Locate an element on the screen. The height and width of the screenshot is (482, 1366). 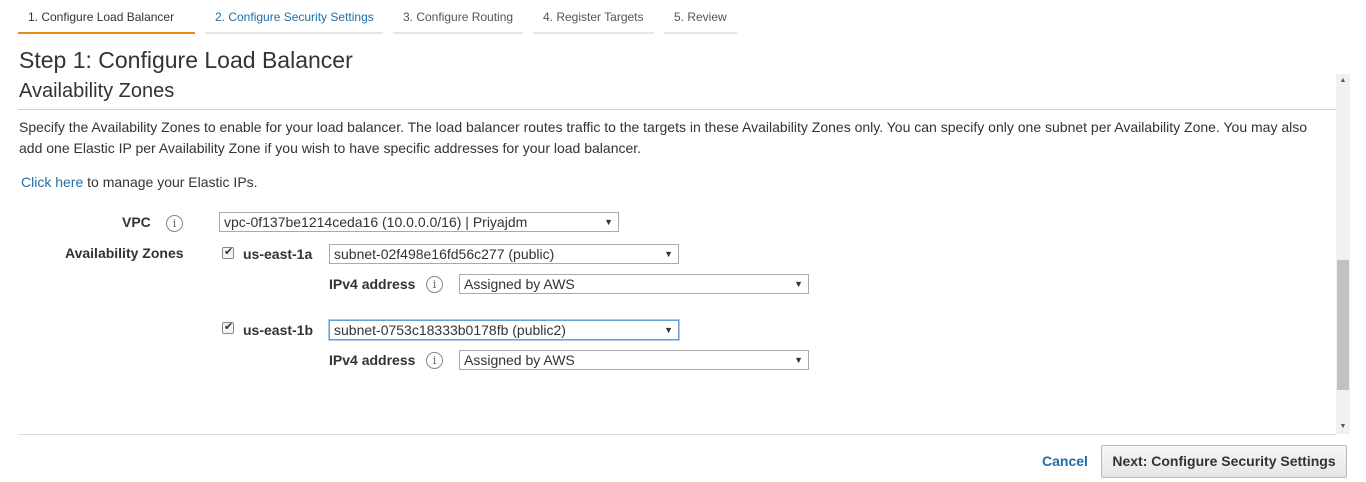
tab-configure-security-settings: 2. Configure Security Settings is located at coordinates (294, 17).